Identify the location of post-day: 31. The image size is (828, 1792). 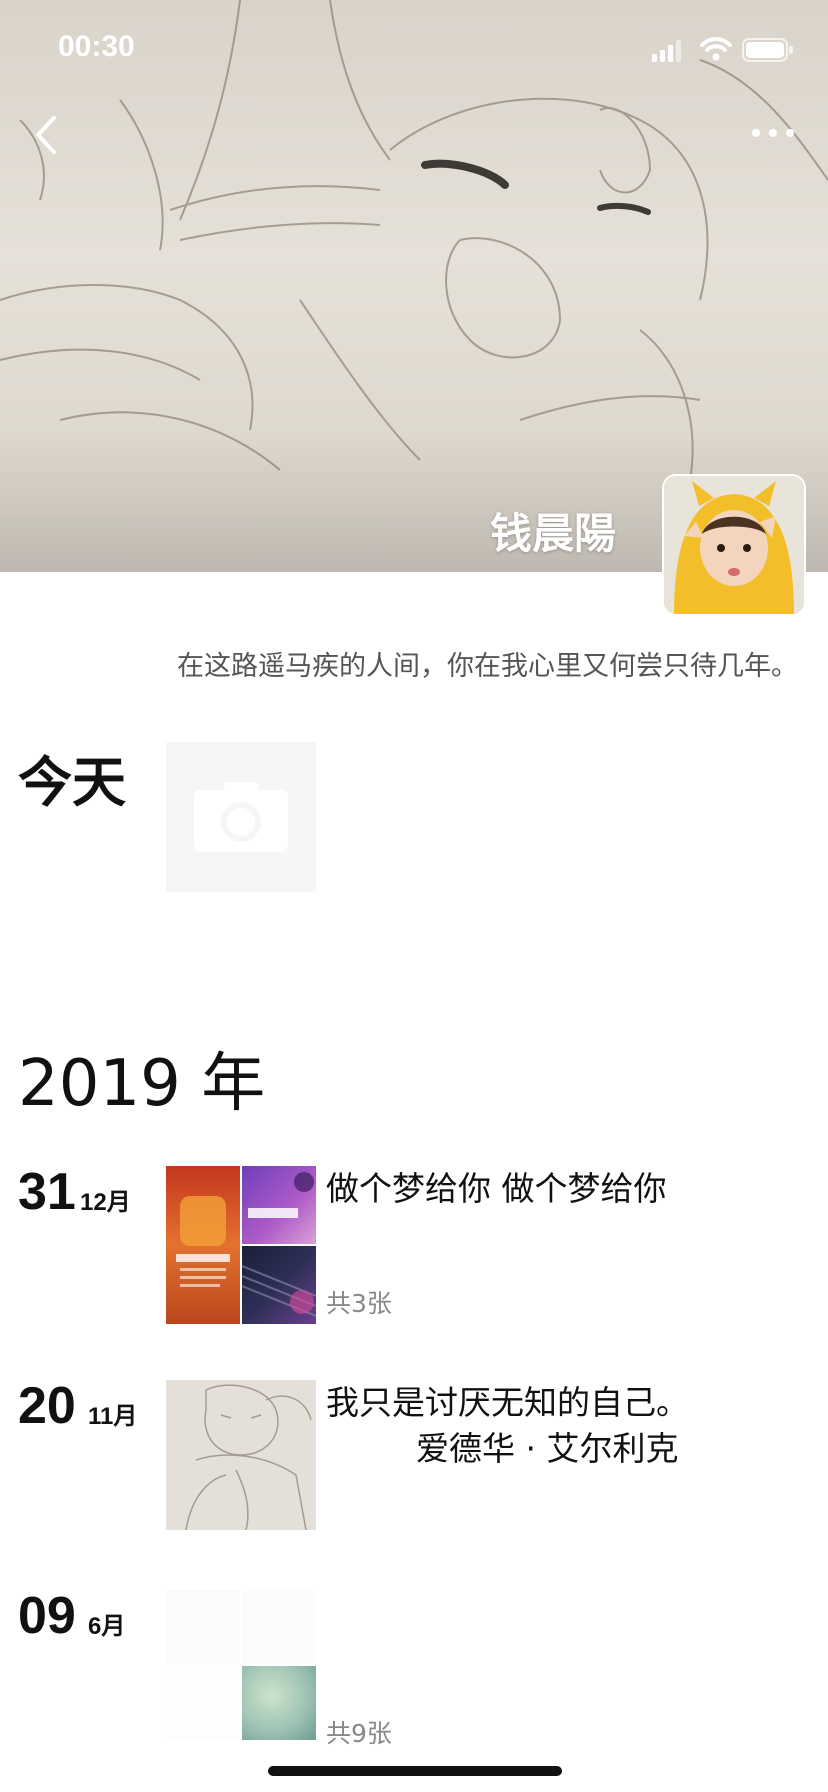
(47, 1192).